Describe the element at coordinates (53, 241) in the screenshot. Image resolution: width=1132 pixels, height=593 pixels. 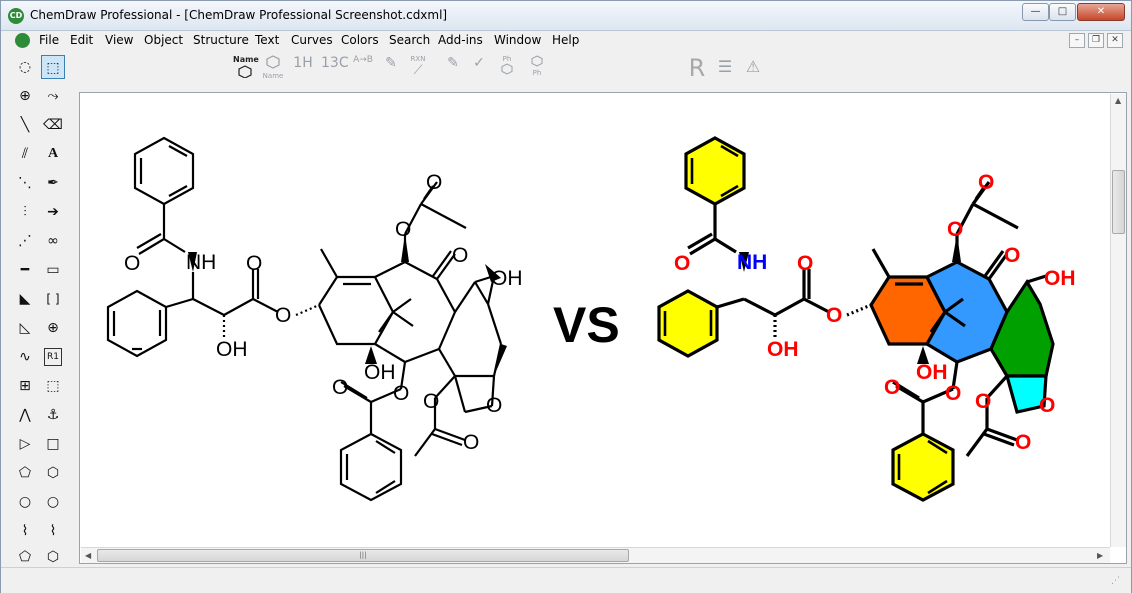
I see `orbital-tool-icon: ∞` at that location.